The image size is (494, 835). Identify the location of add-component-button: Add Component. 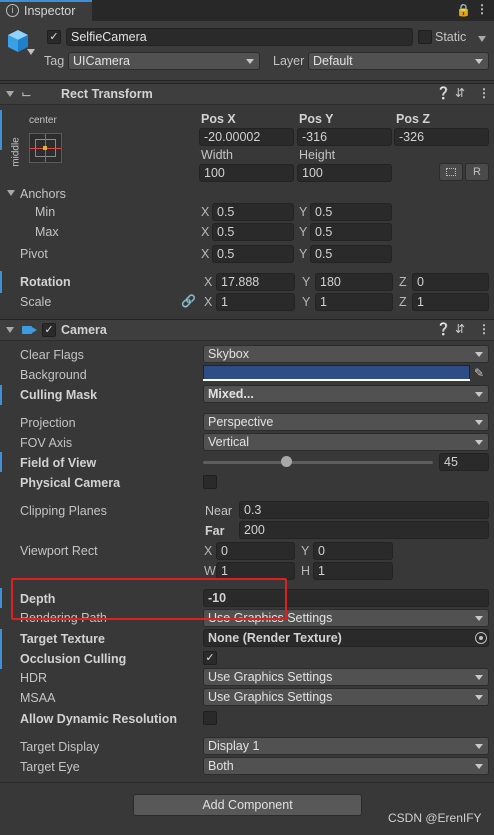
(247, 805).